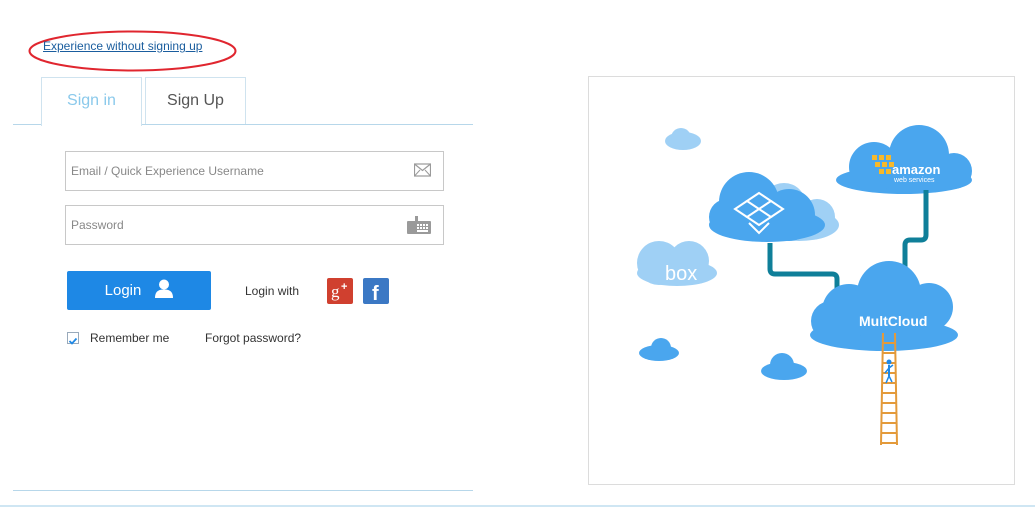 This screenshot has height=508, width=1035. I want to click on box-logo: box, so click(681, 274).